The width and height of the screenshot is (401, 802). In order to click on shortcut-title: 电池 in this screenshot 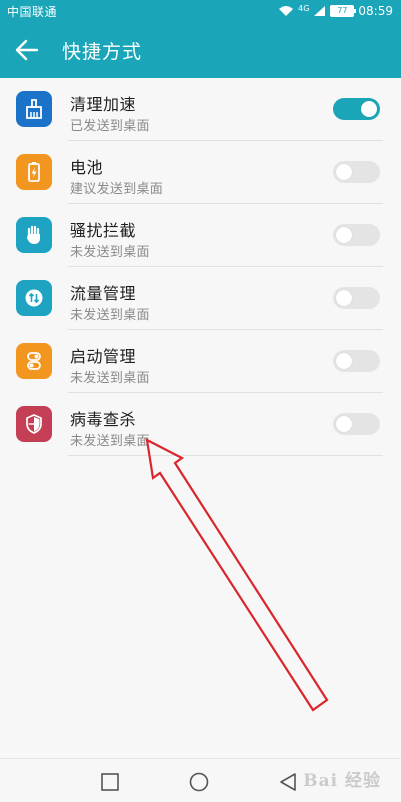, I will do `click(87, 167)`.